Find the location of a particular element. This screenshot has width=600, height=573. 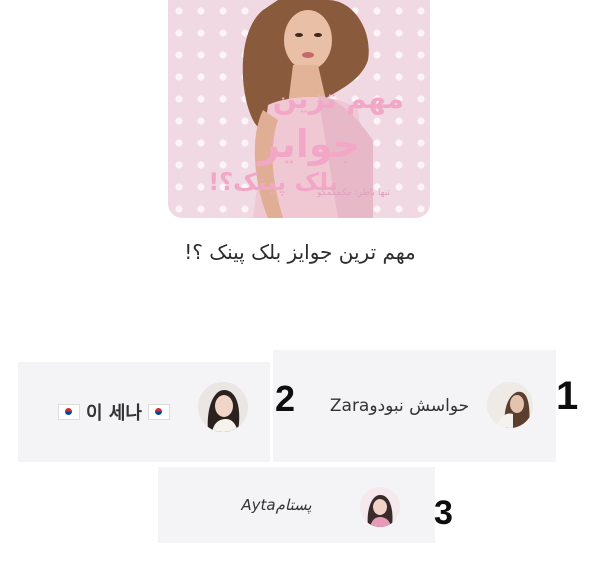

member-name: Zaraحواسش نبودو is located at coordinates (399, 406).